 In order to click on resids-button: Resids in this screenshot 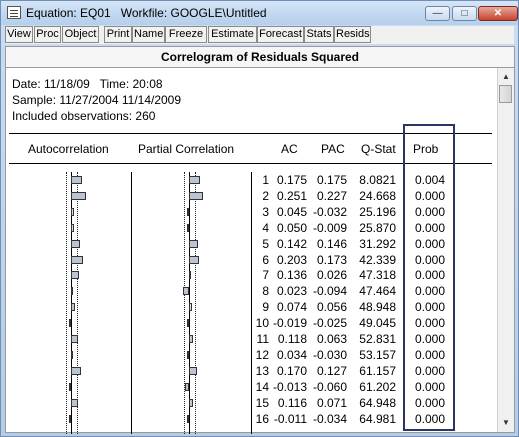, I will do `click(352, 34)`.